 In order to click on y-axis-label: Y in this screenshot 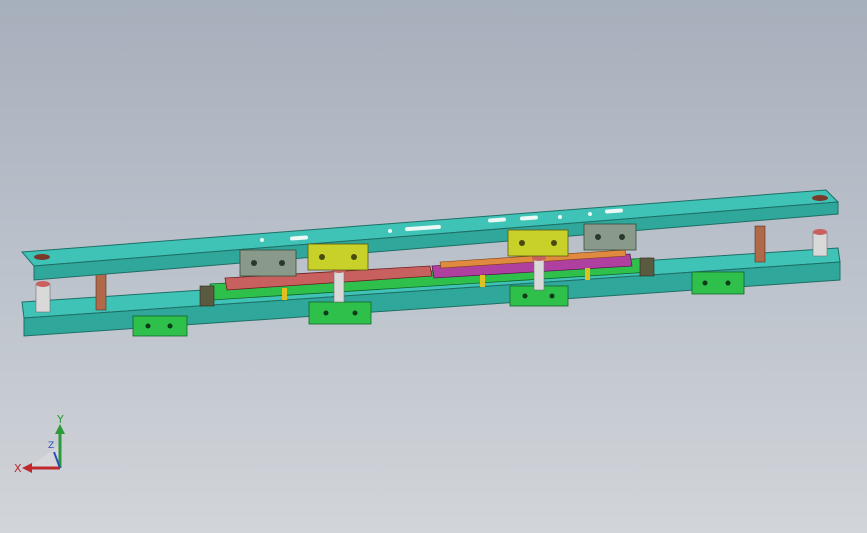, I will do `click(60, 419)`.